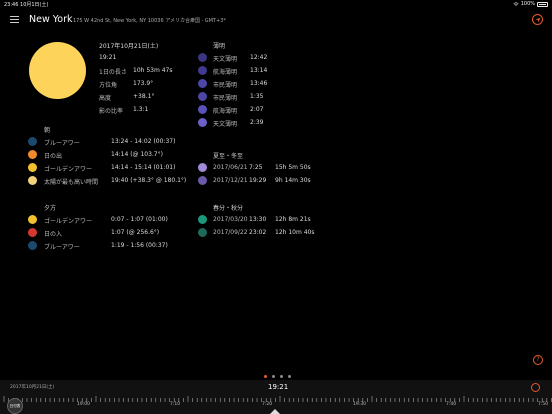  What do you see at coordinates (276, 4) in the screenshot?
I see `status-bar: 23:46 10月1日(土) 100%` at bounding box center [276, 4].